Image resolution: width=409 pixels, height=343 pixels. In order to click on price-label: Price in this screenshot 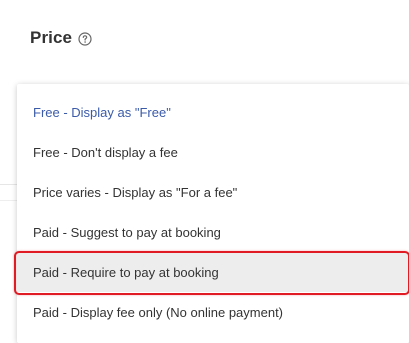, I will do `click(51, 37)`.